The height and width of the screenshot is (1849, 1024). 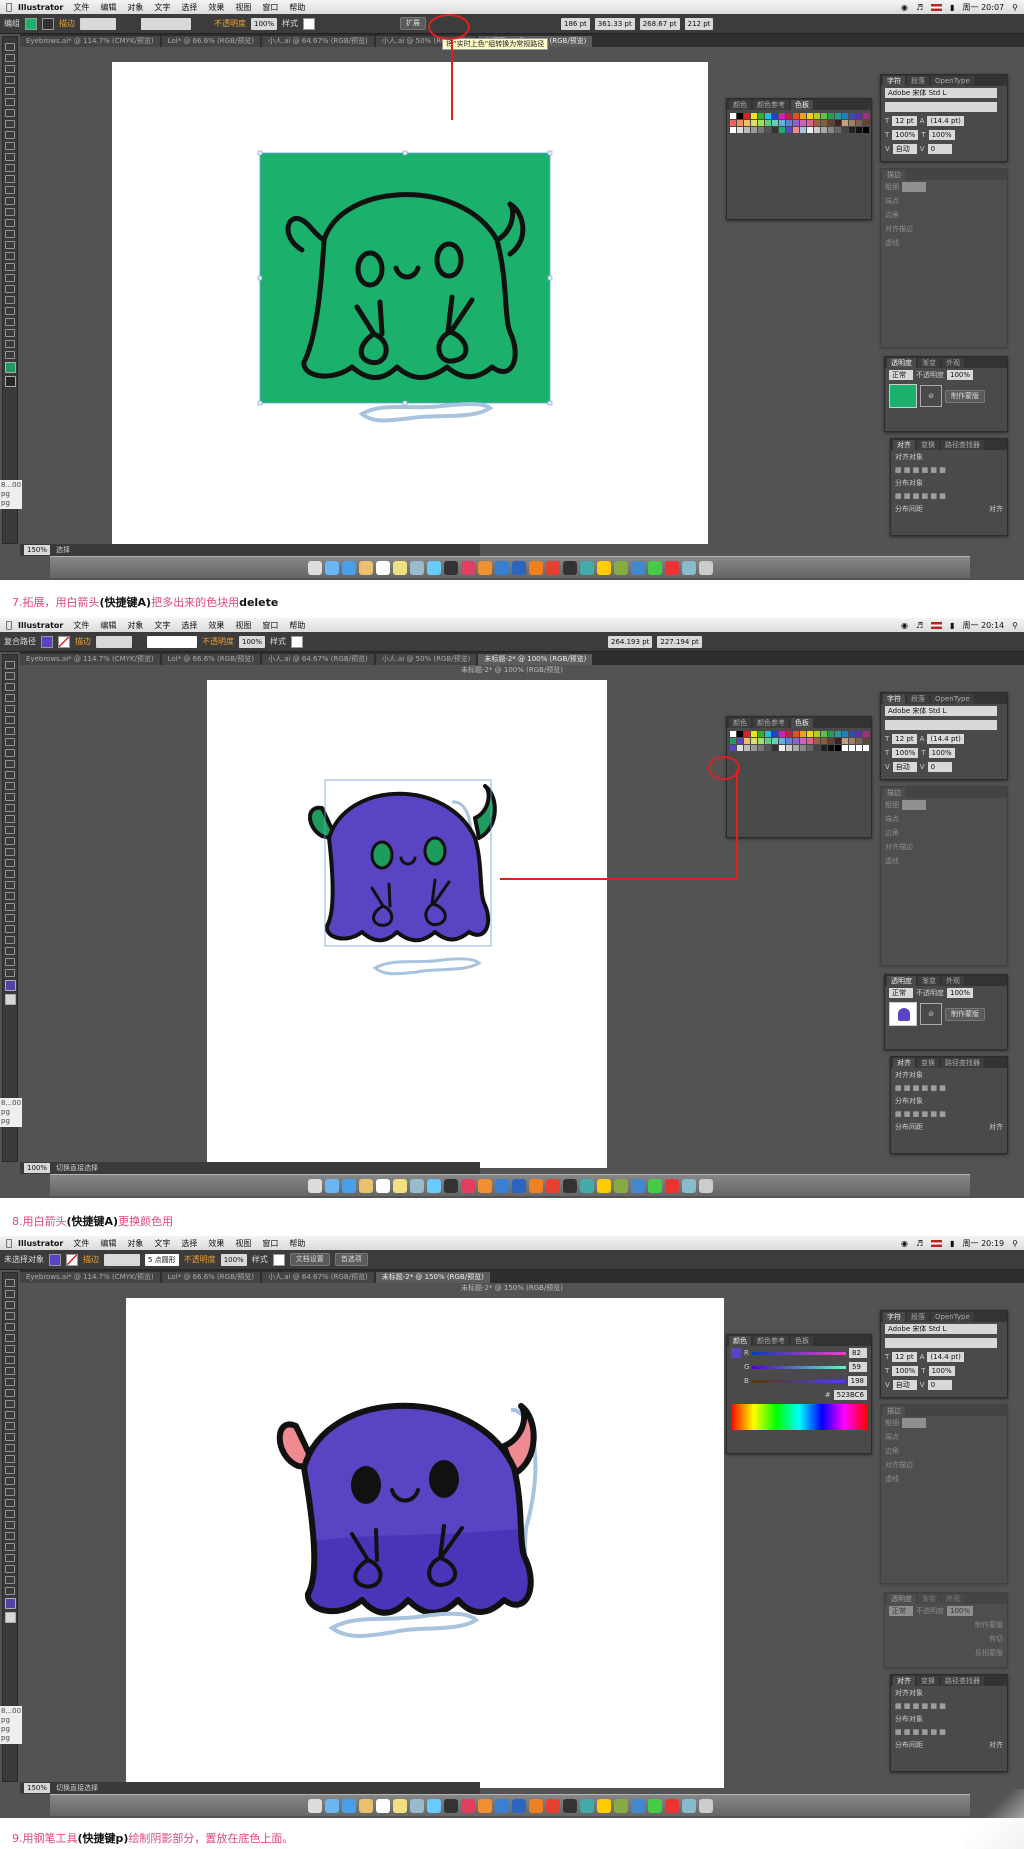 What do you see at coordinates (894, 81) in the screenshot?
I see `tab-character: 字符` at bounding box center [894, 81].